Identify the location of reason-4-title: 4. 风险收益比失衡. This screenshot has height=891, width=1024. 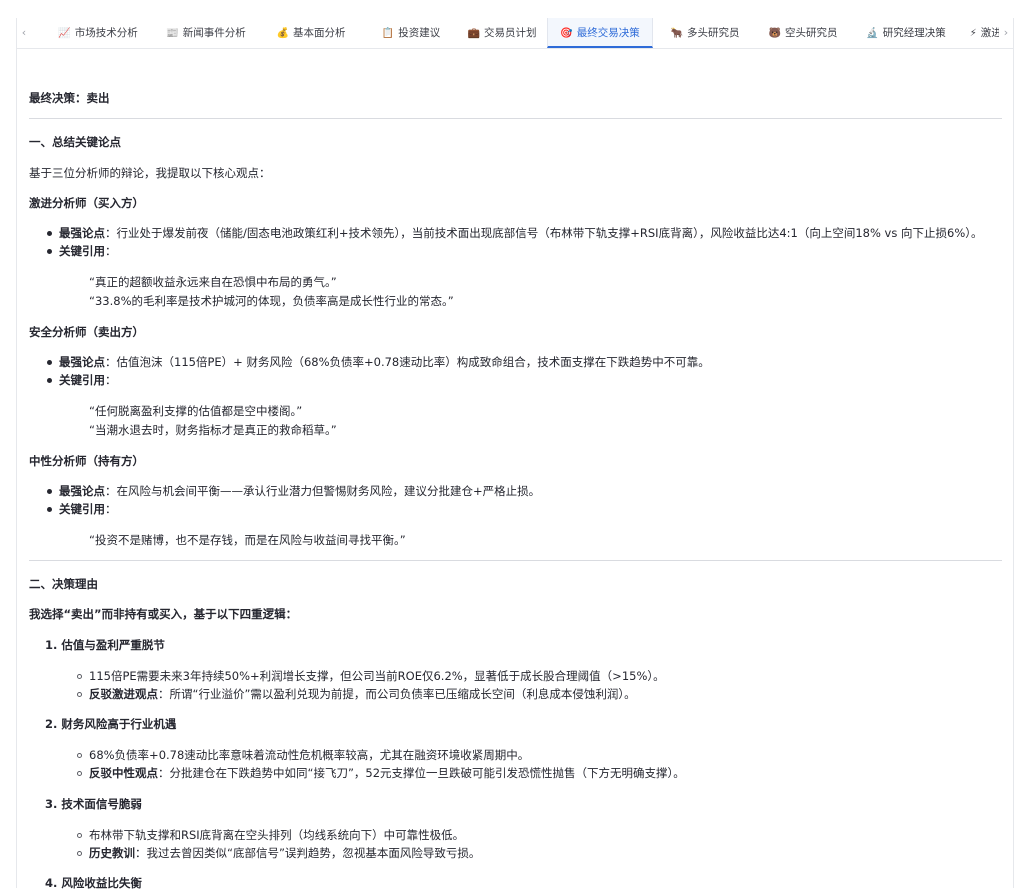
(93, 883).